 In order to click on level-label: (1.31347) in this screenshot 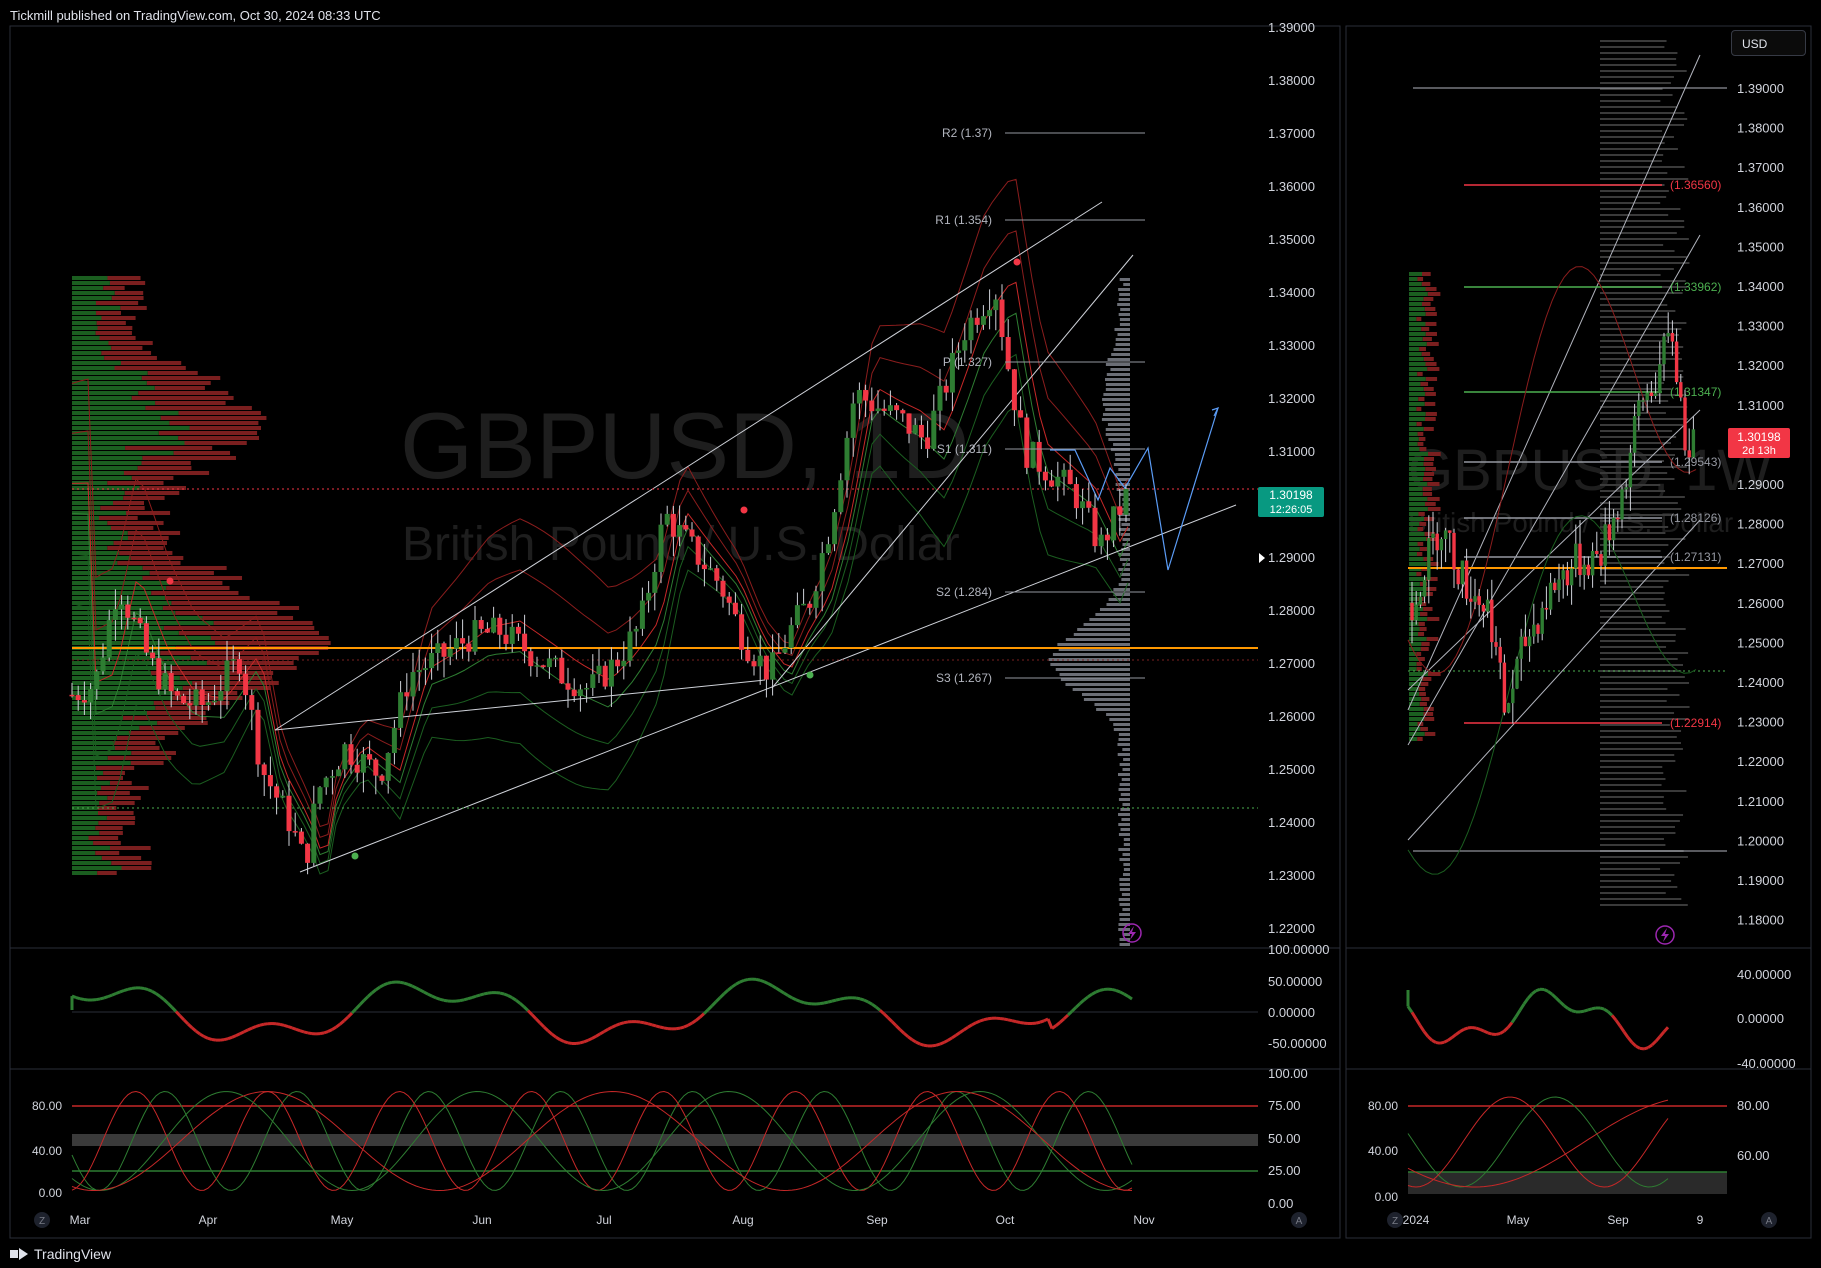, I will do `click(1695, 392)`.